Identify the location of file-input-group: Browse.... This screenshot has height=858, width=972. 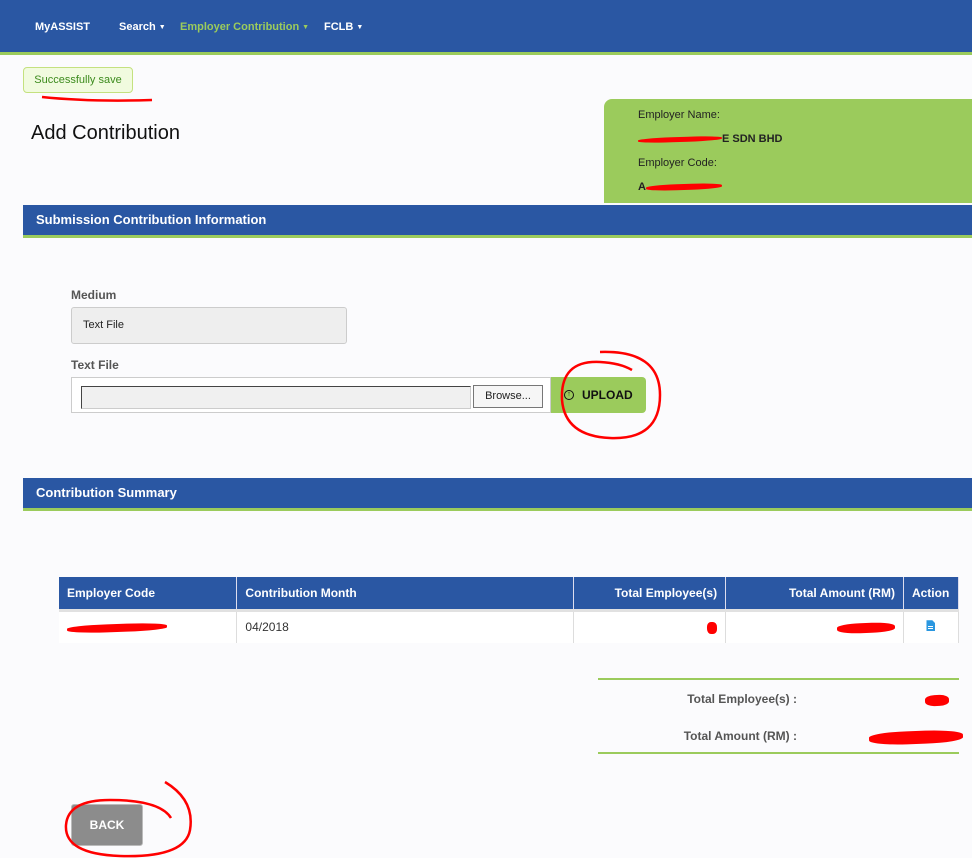
(311, 395).